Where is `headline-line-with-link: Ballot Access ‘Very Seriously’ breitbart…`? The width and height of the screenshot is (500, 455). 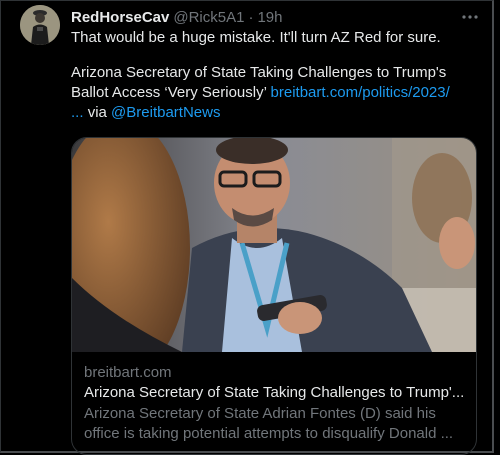 headline-line-with-link: Ballot Access ‘Very Seriously’ breitbart… is located at coordinates (277, 93).